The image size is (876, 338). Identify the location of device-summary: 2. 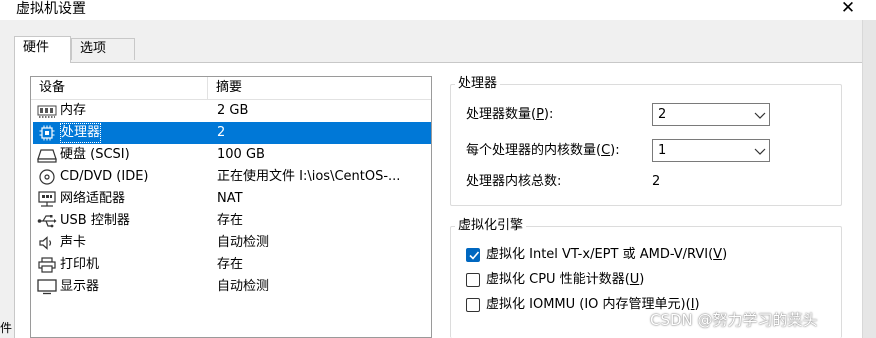
(221, 132).